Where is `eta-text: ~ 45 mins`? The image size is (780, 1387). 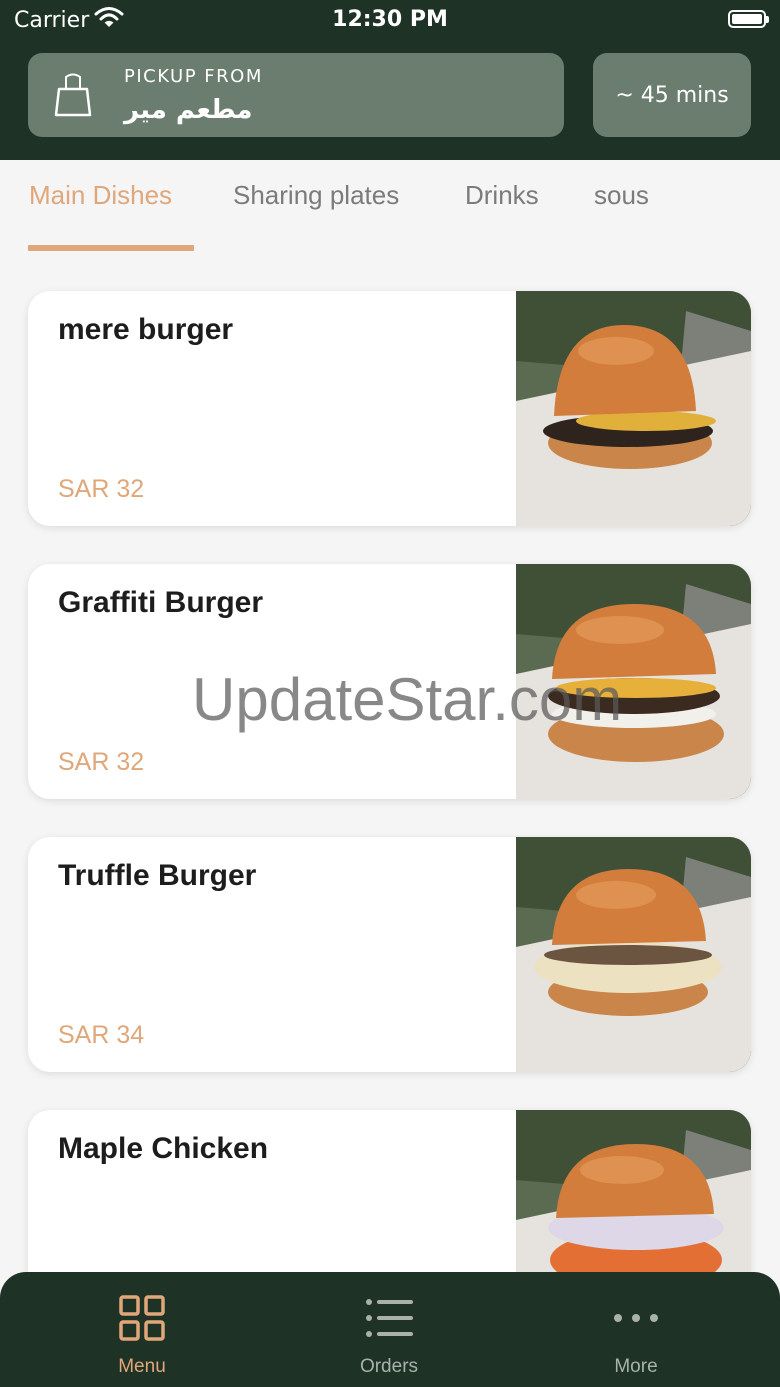 eta-text: ~ 45 mins is located at coordinates (672, 95).